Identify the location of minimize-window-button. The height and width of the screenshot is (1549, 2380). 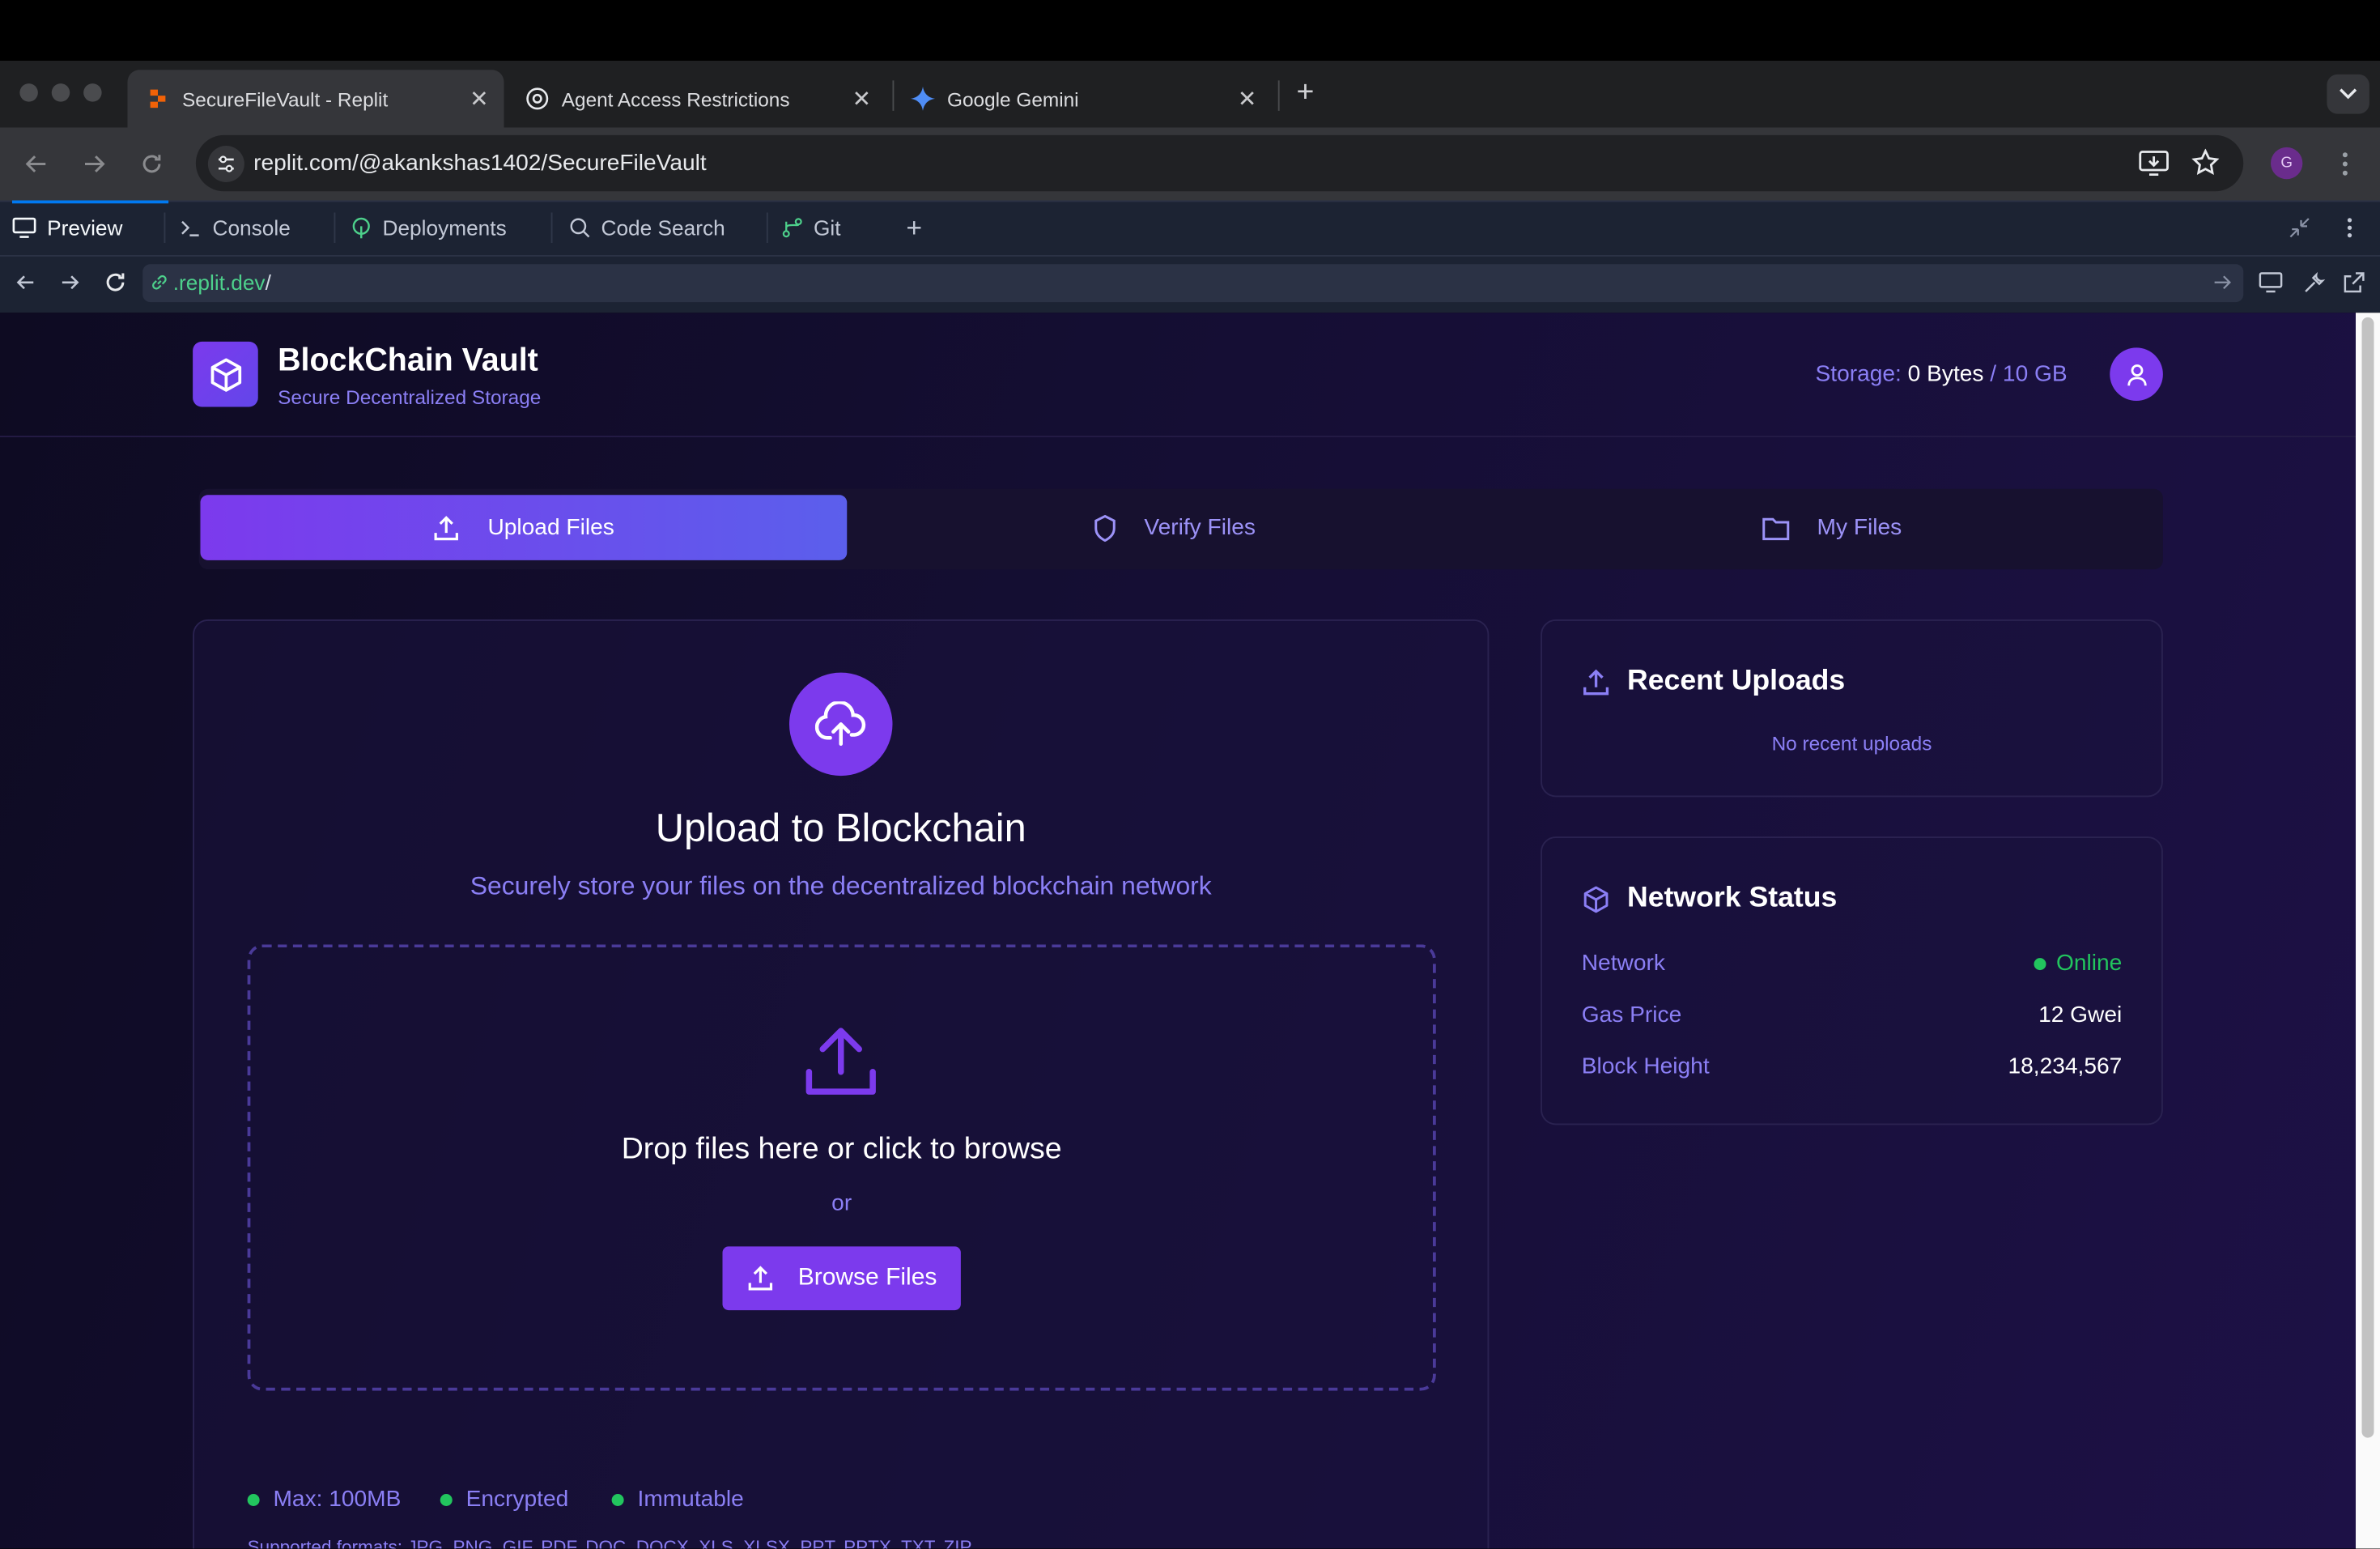
(60, 93).